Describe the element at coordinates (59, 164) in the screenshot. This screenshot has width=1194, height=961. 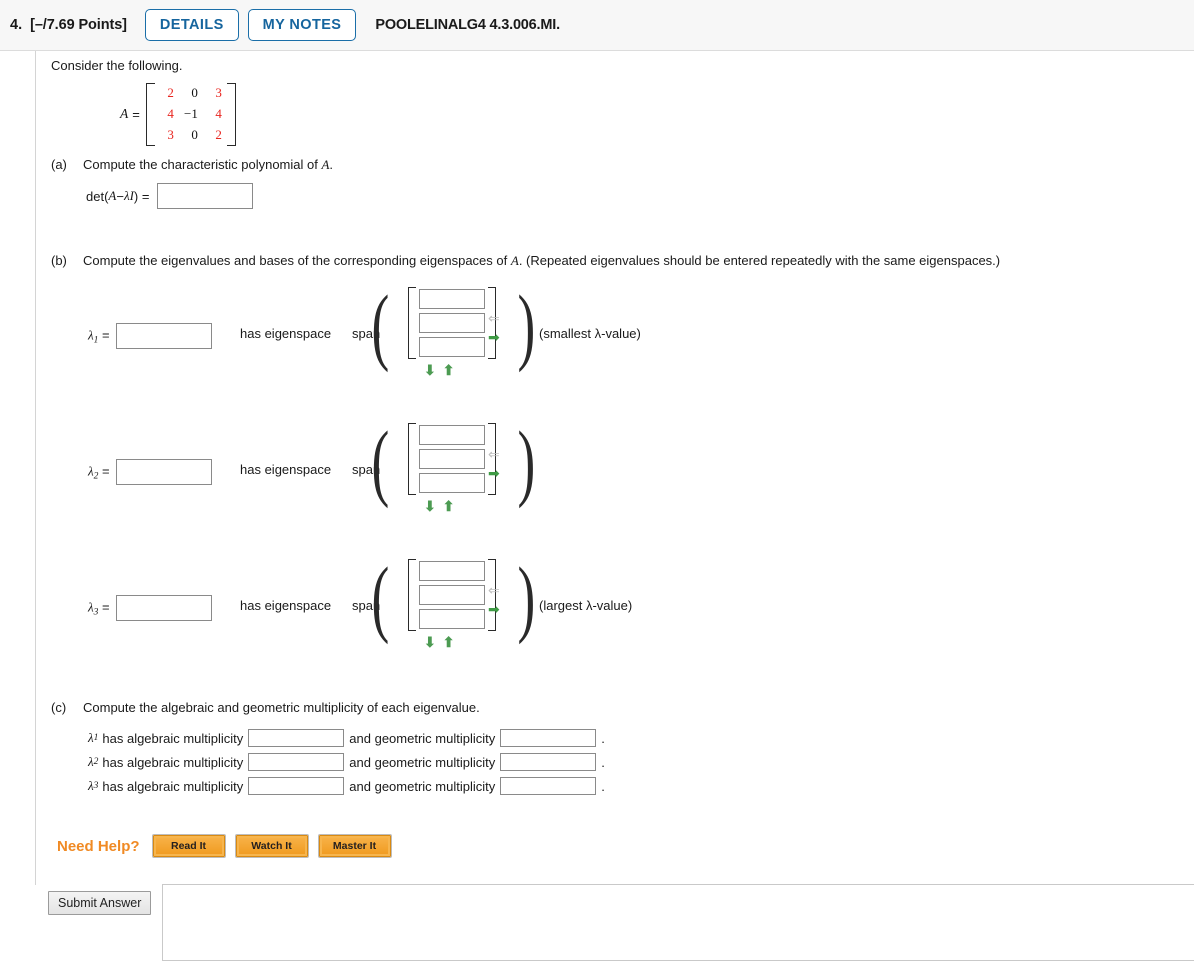
I see `part-a-letter: (a)` at that location.